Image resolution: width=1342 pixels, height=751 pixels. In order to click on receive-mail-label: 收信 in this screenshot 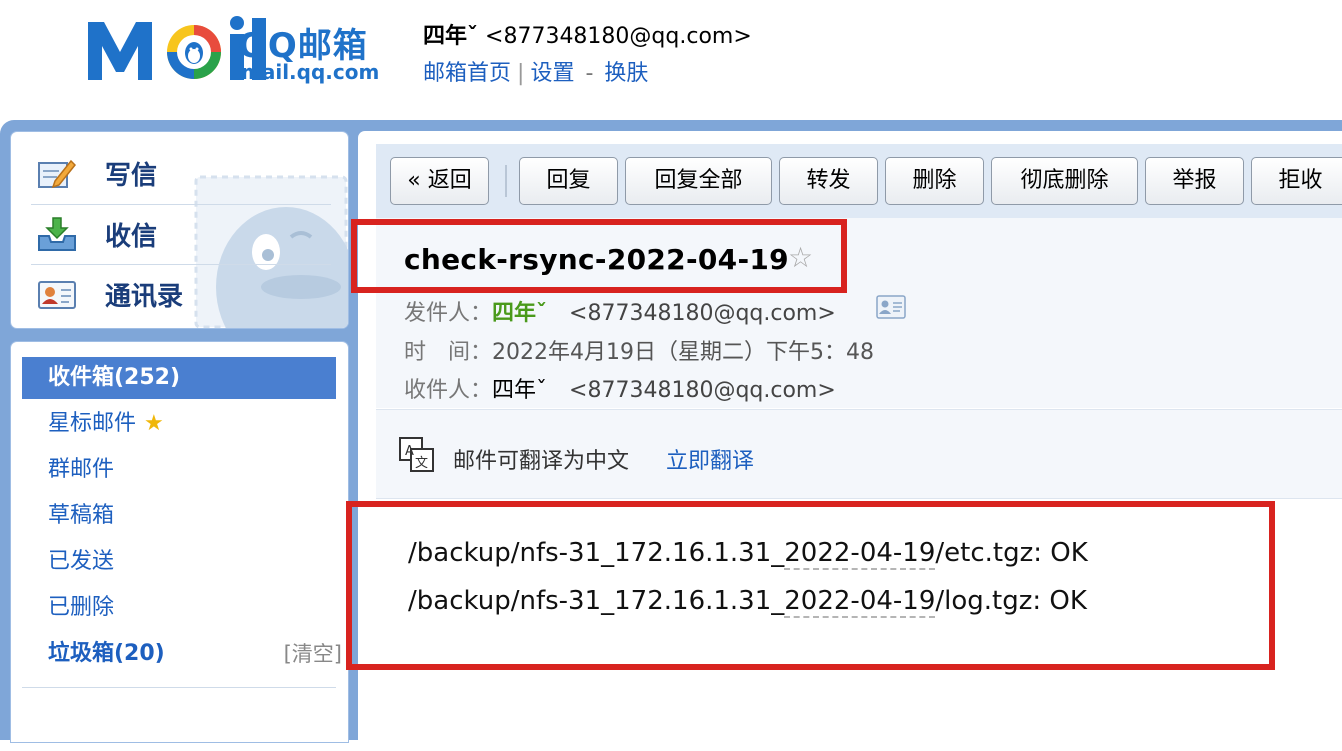, I will do `click(131, 236)`.